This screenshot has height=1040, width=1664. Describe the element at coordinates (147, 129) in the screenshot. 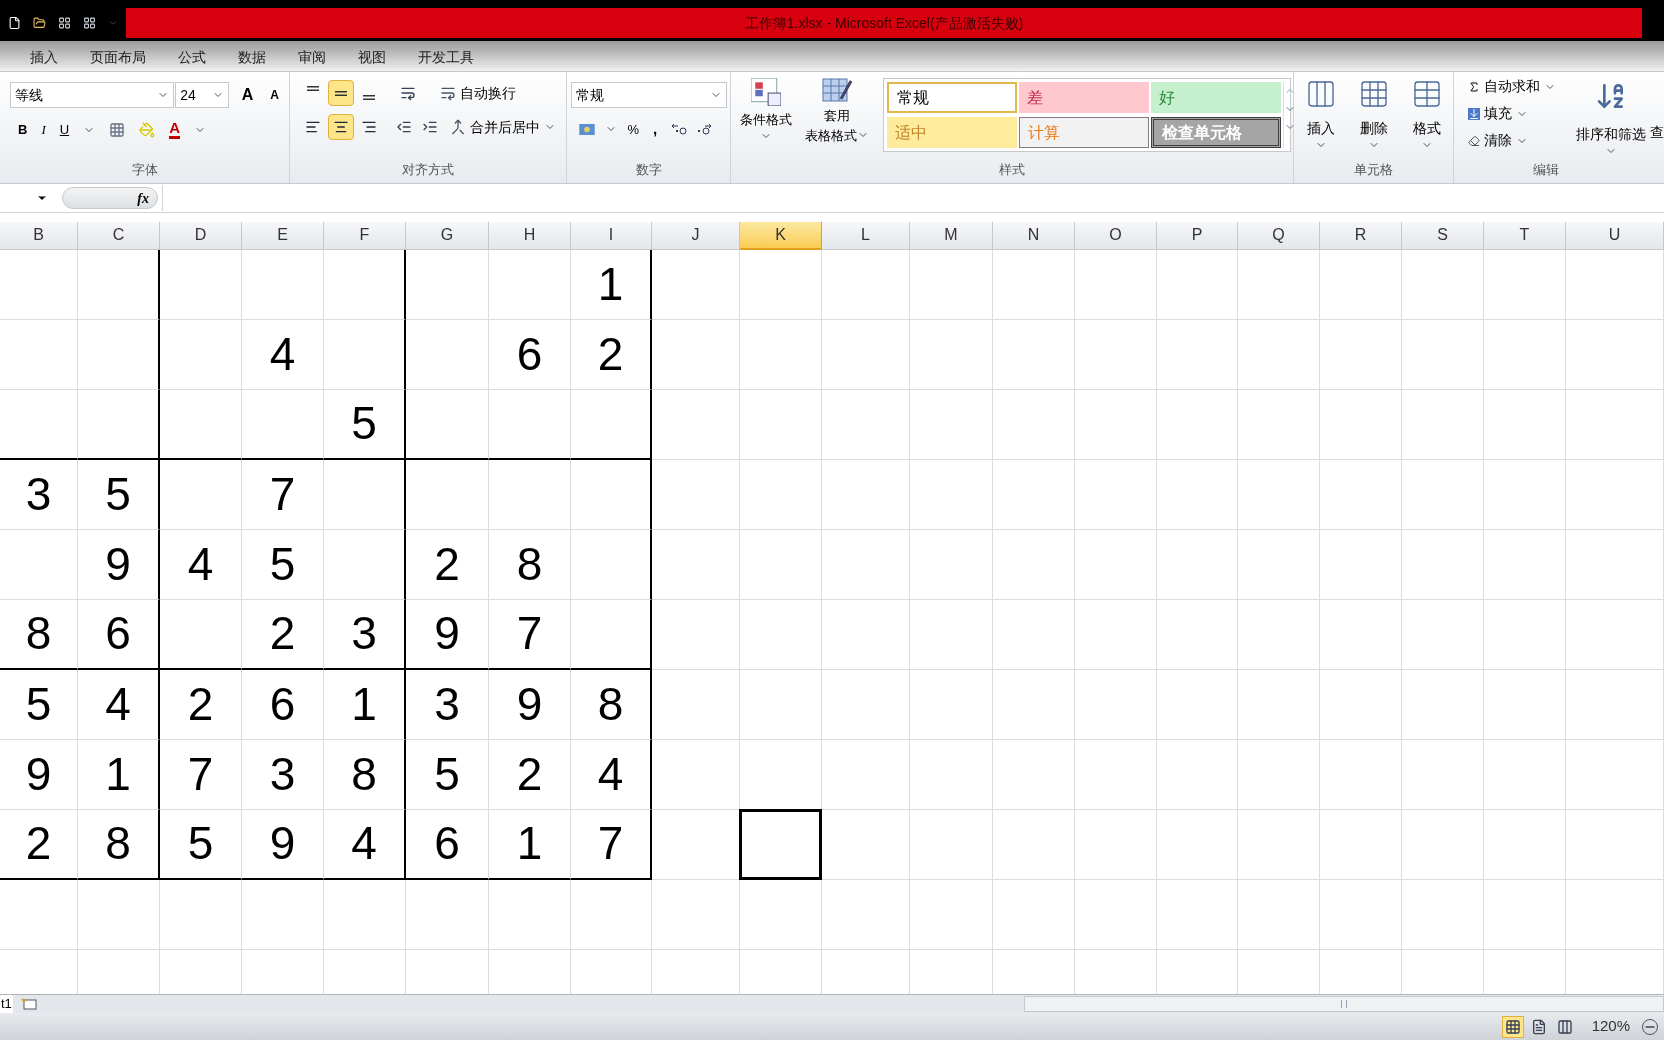

I see `fill-color-icon` at that location.